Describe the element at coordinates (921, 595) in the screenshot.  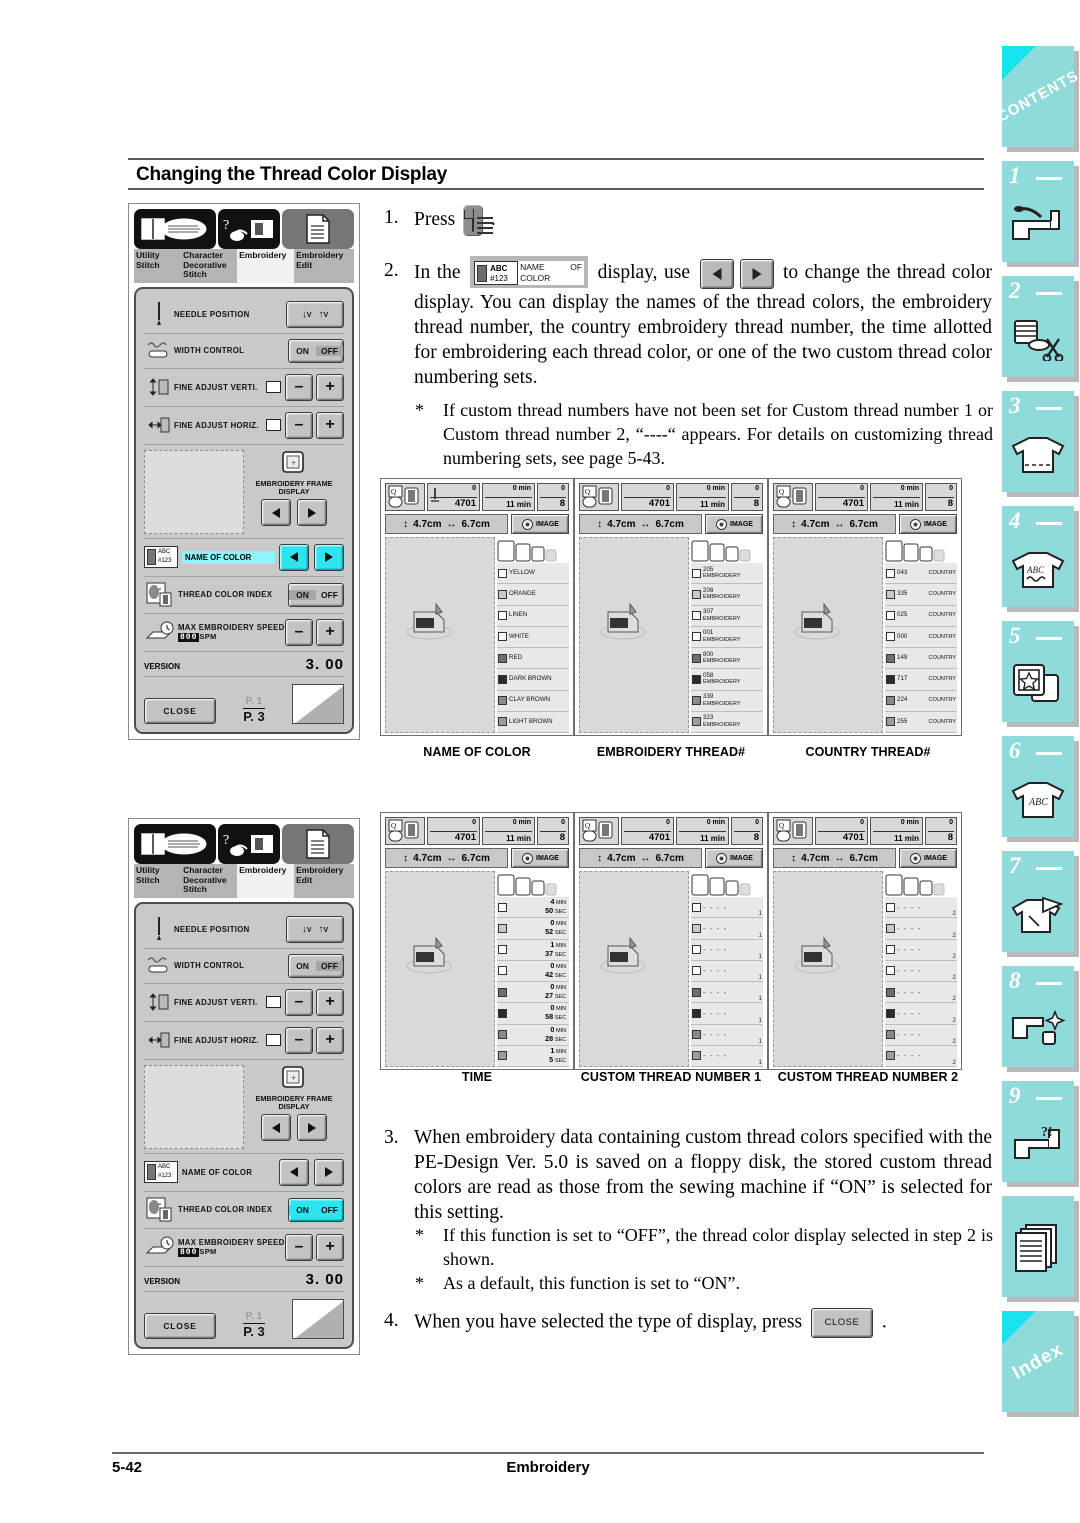
I see `list-item: 335 COUNTRY` at that location.